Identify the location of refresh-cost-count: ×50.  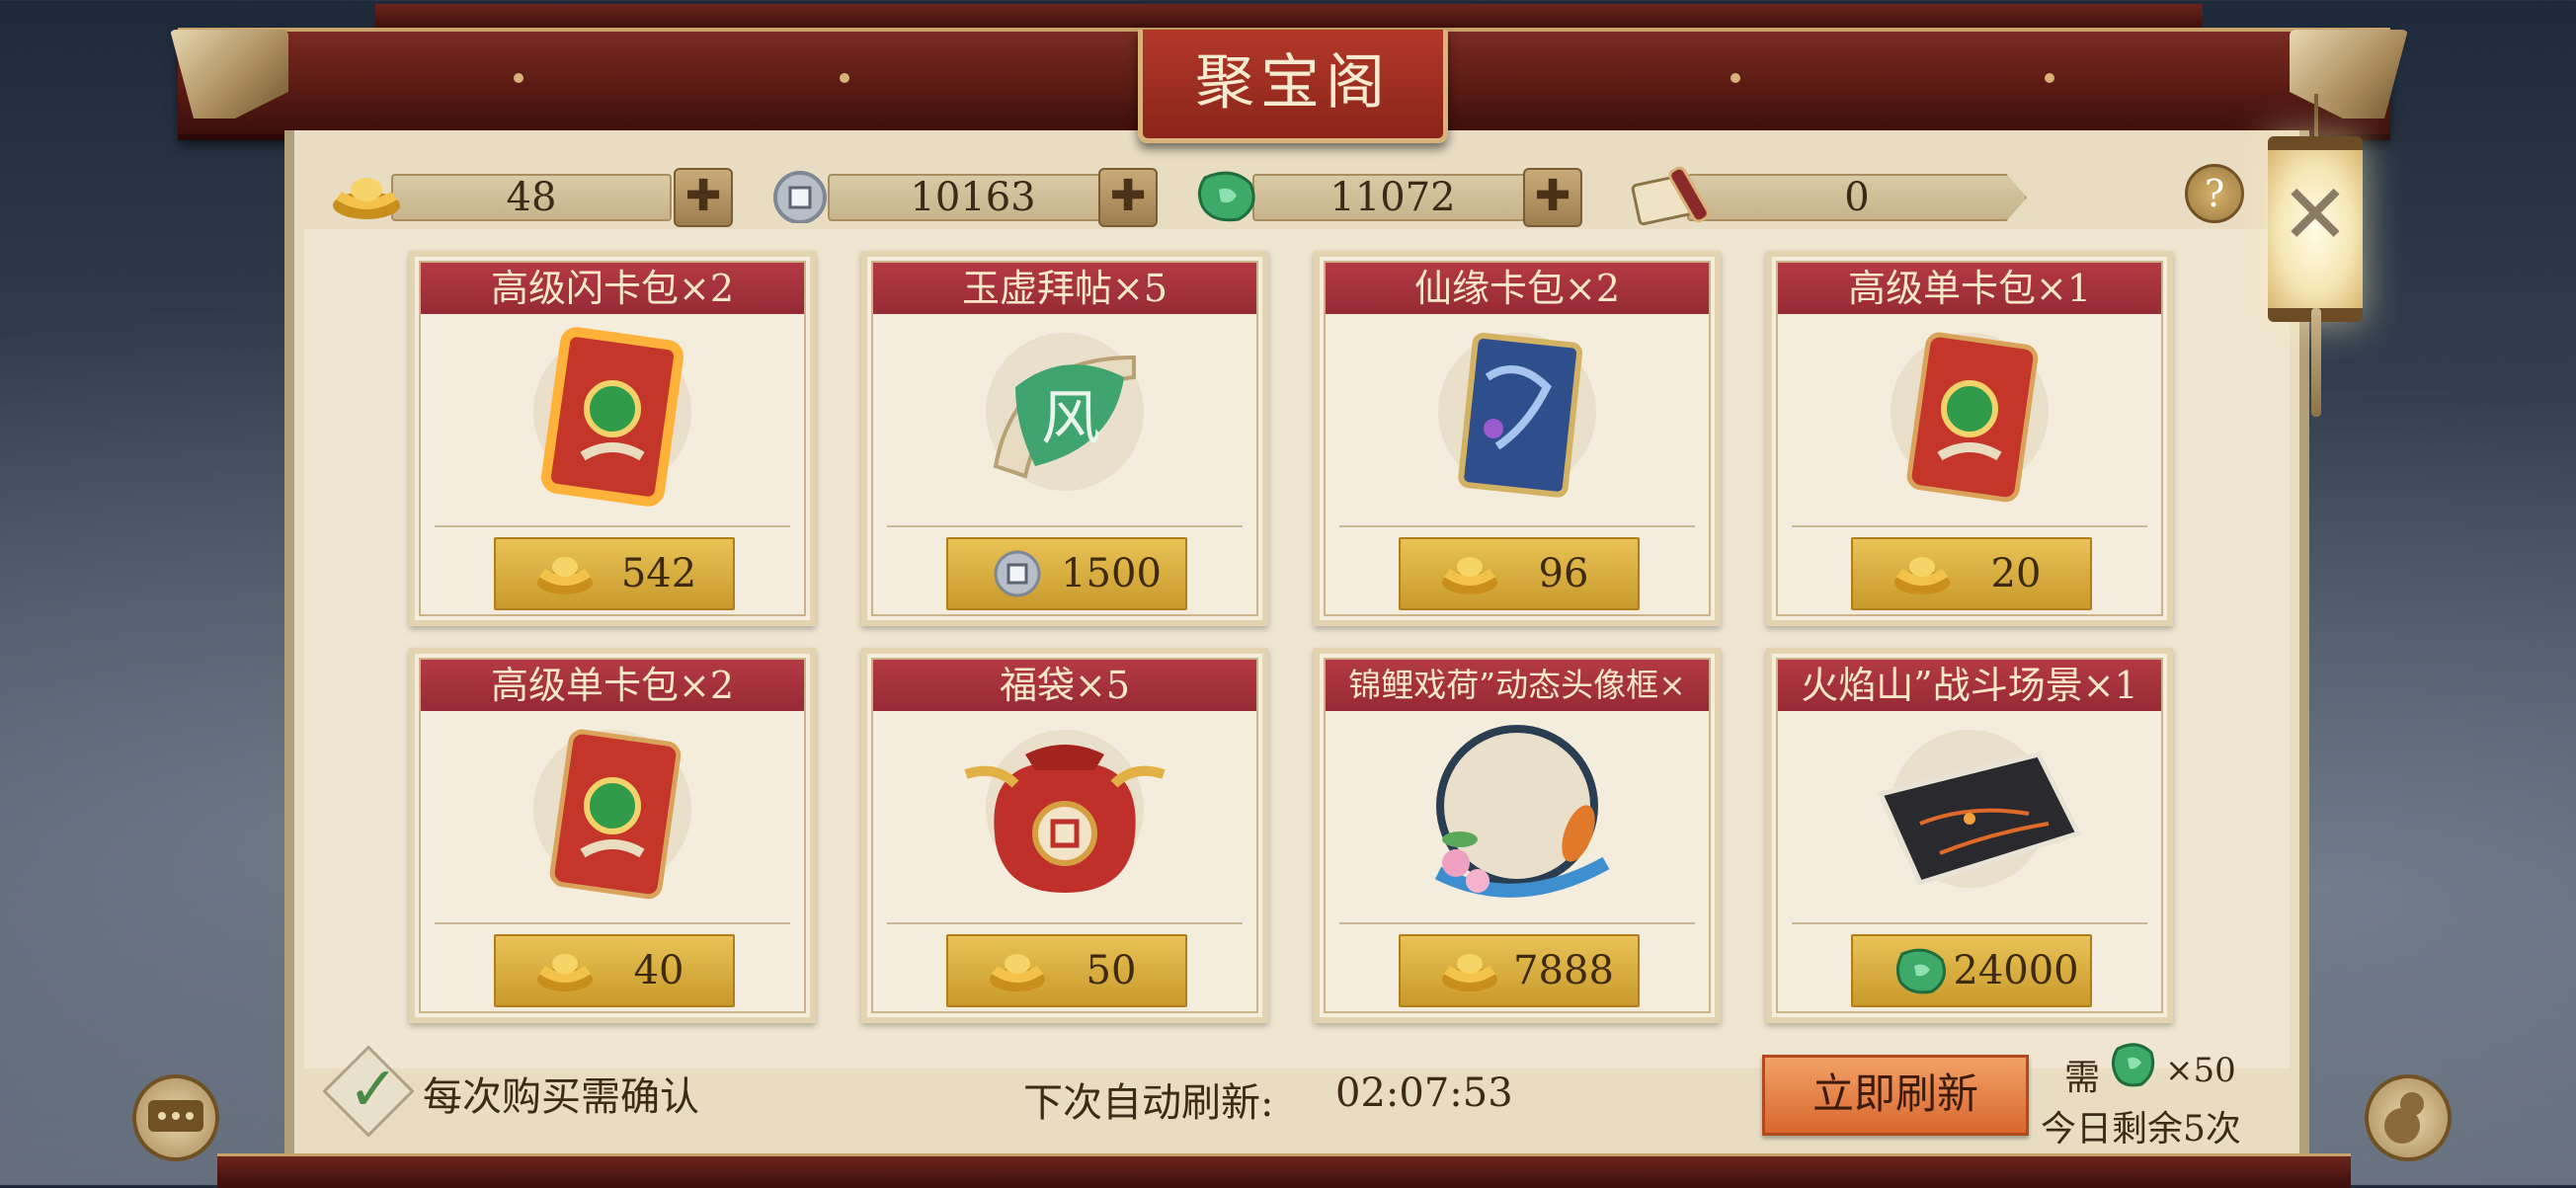
(2200, 1070).